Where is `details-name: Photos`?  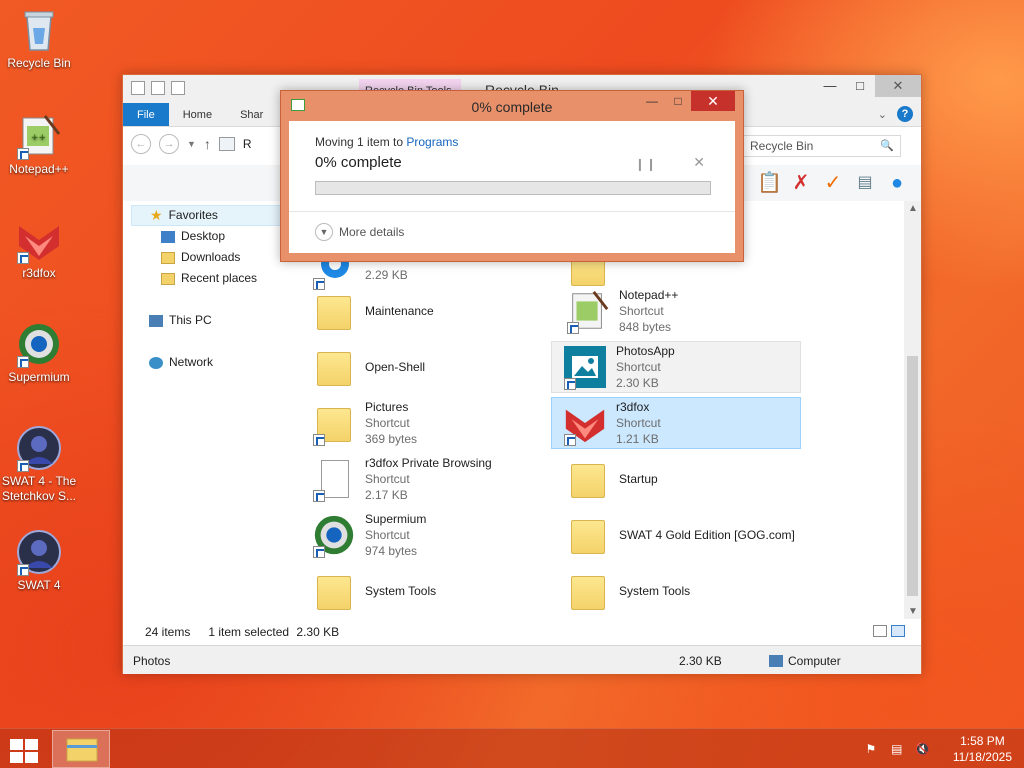
details-name: Photos is located at coordinates (152, 661).